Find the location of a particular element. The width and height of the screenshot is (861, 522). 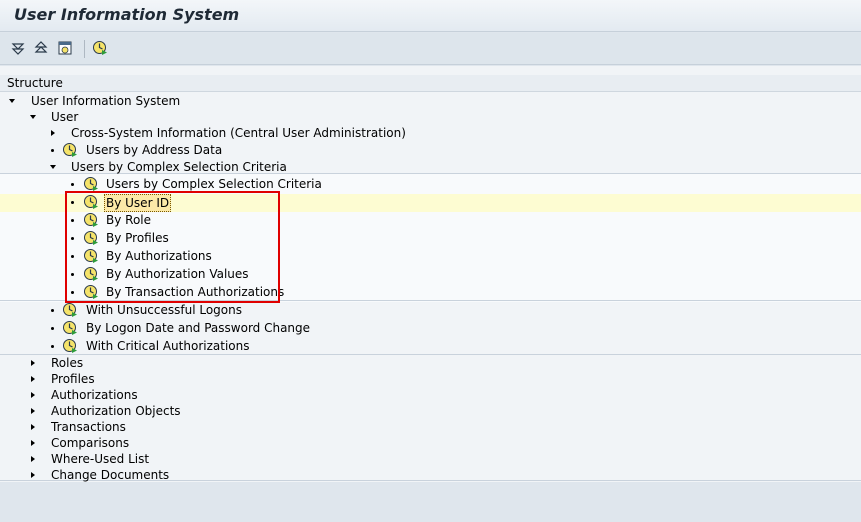

tree-node-roles: Roles is located at coordinates (430, 363).